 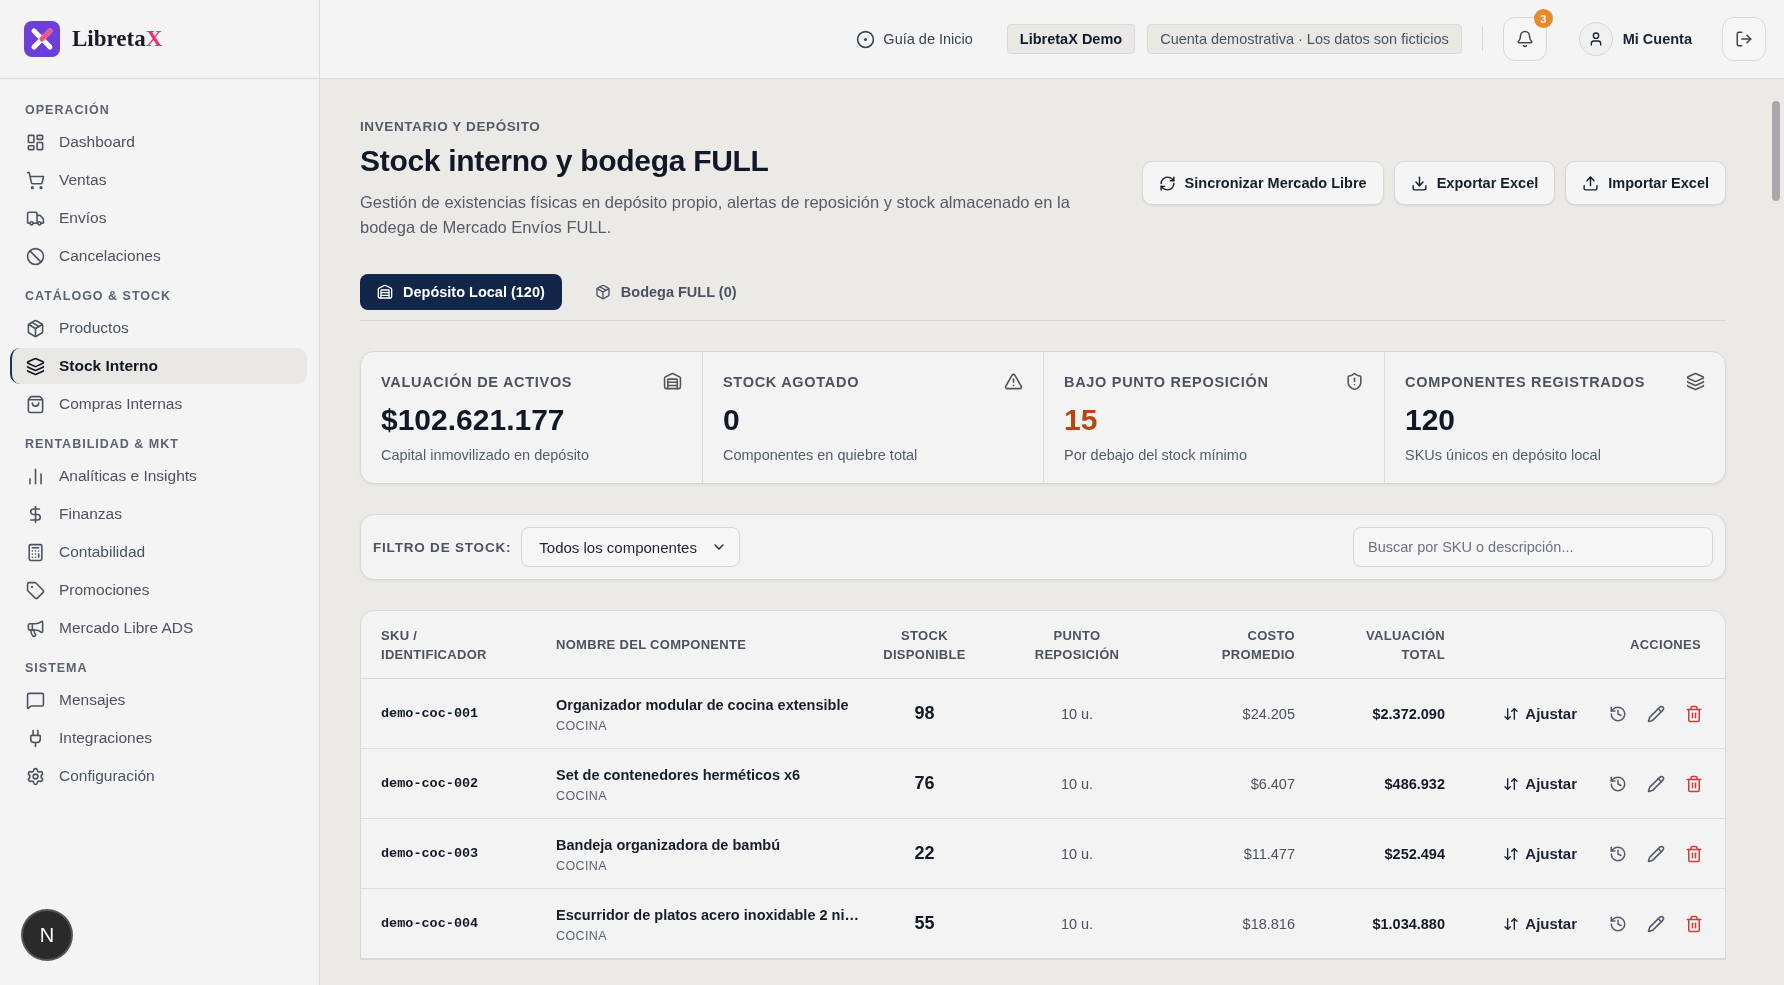 I want to click on sidebar-item: Compras Internas, so click(x=158, y=404).